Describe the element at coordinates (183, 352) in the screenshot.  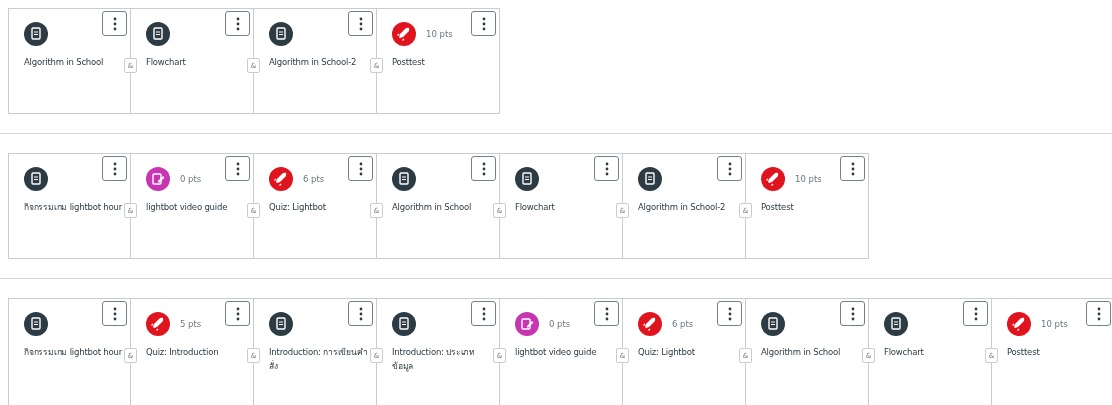
I see `item-title: Quiz: Introduction` at that location.